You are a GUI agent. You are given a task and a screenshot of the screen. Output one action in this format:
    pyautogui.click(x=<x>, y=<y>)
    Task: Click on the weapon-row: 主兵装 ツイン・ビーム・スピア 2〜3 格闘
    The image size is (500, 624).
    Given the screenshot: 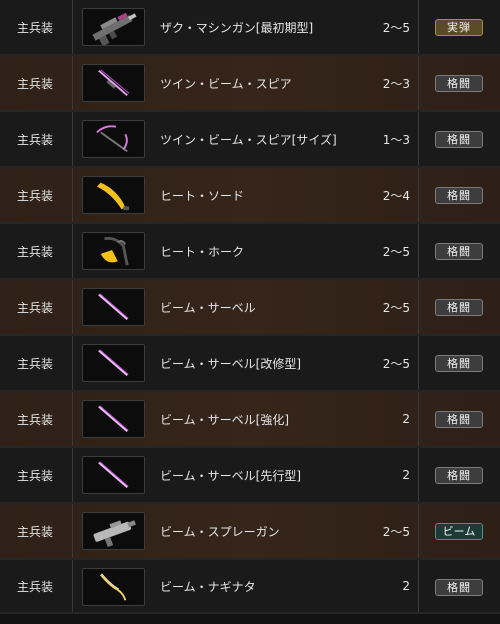 What is the action you would take?
    pyautogui.click(x=250, y=84)
    